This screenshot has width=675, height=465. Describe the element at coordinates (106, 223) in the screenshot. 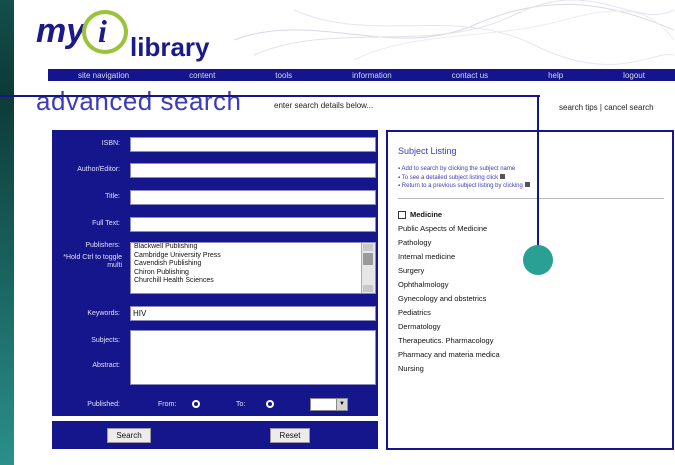

I see `fulltext-label: Full Text:` at that location.